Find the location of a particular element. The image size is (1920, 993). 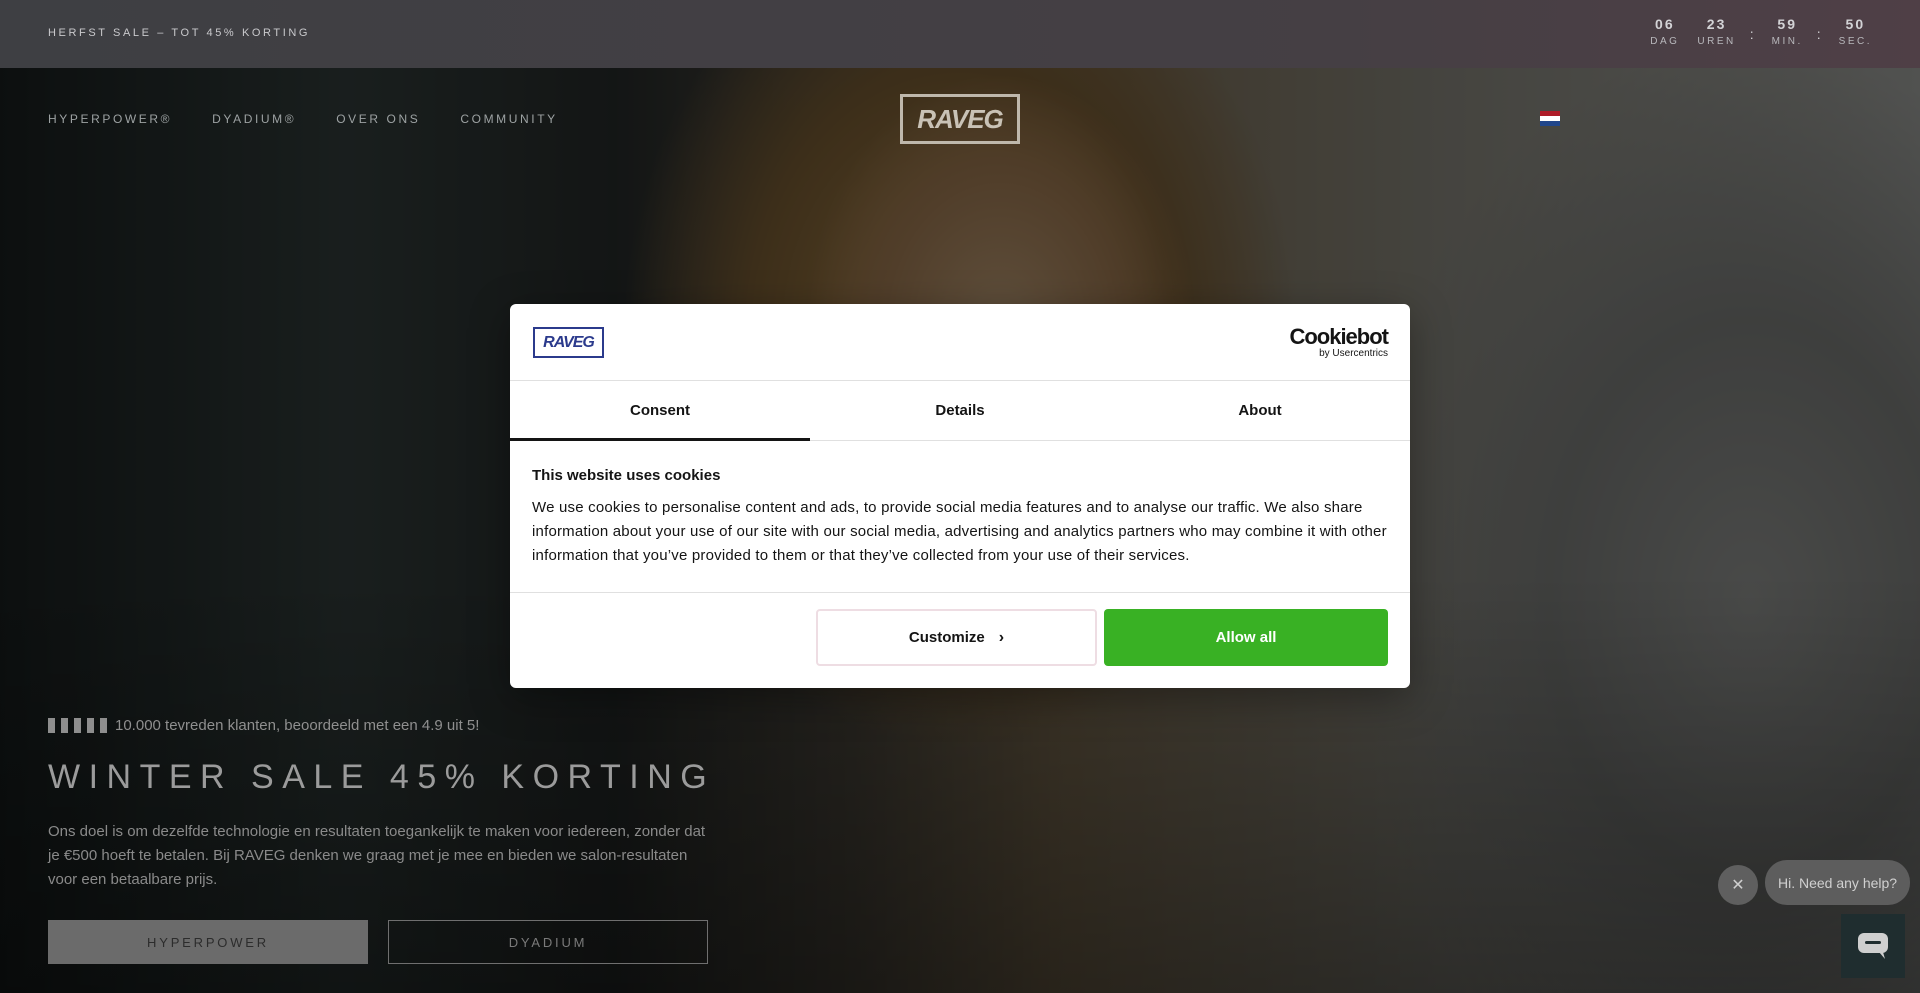

allow-all-button: Allow all is located at coordinates (1246, 637).